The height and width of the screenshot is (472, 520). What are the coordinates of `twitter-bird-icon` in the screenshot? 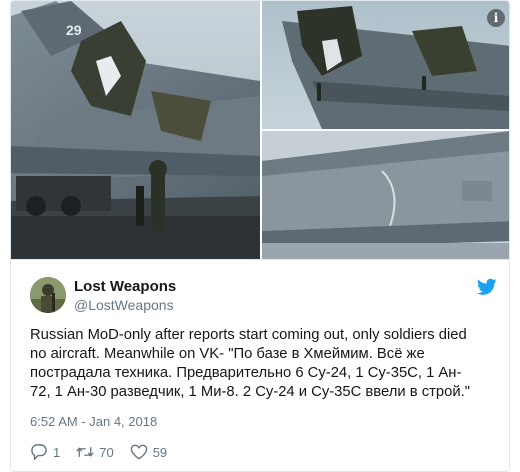 It's located at (487, 287).